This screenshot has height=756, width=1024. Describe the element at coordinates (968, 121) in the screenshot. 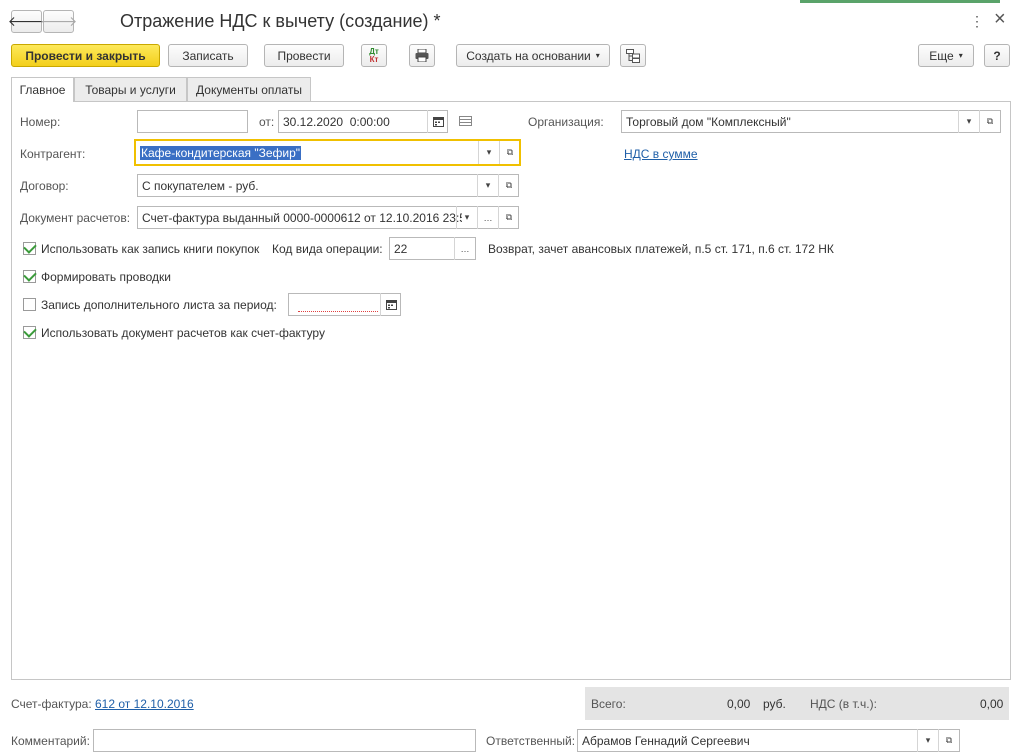

I see `organization-dropdown-button: ▾` at that location.